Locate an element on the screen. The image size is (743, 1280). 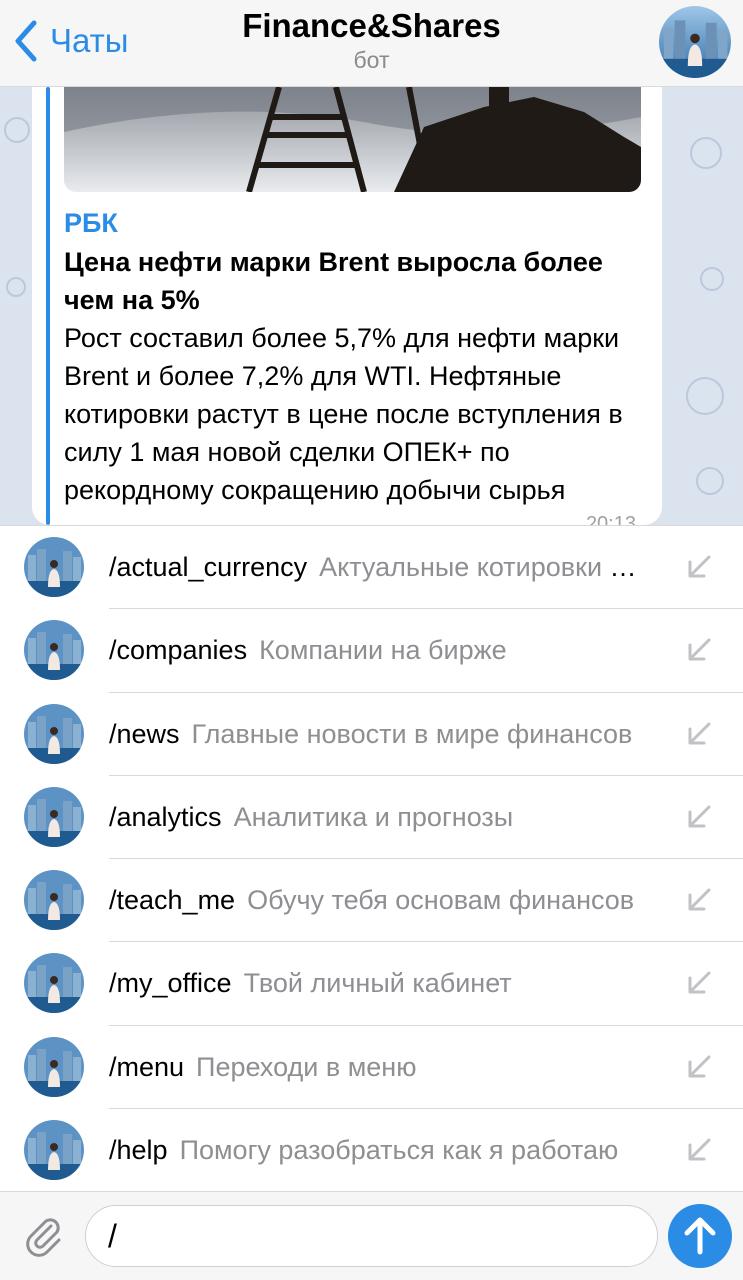
command-item: /my_office Твой личный кабинет is located at coordinates (371, 984).